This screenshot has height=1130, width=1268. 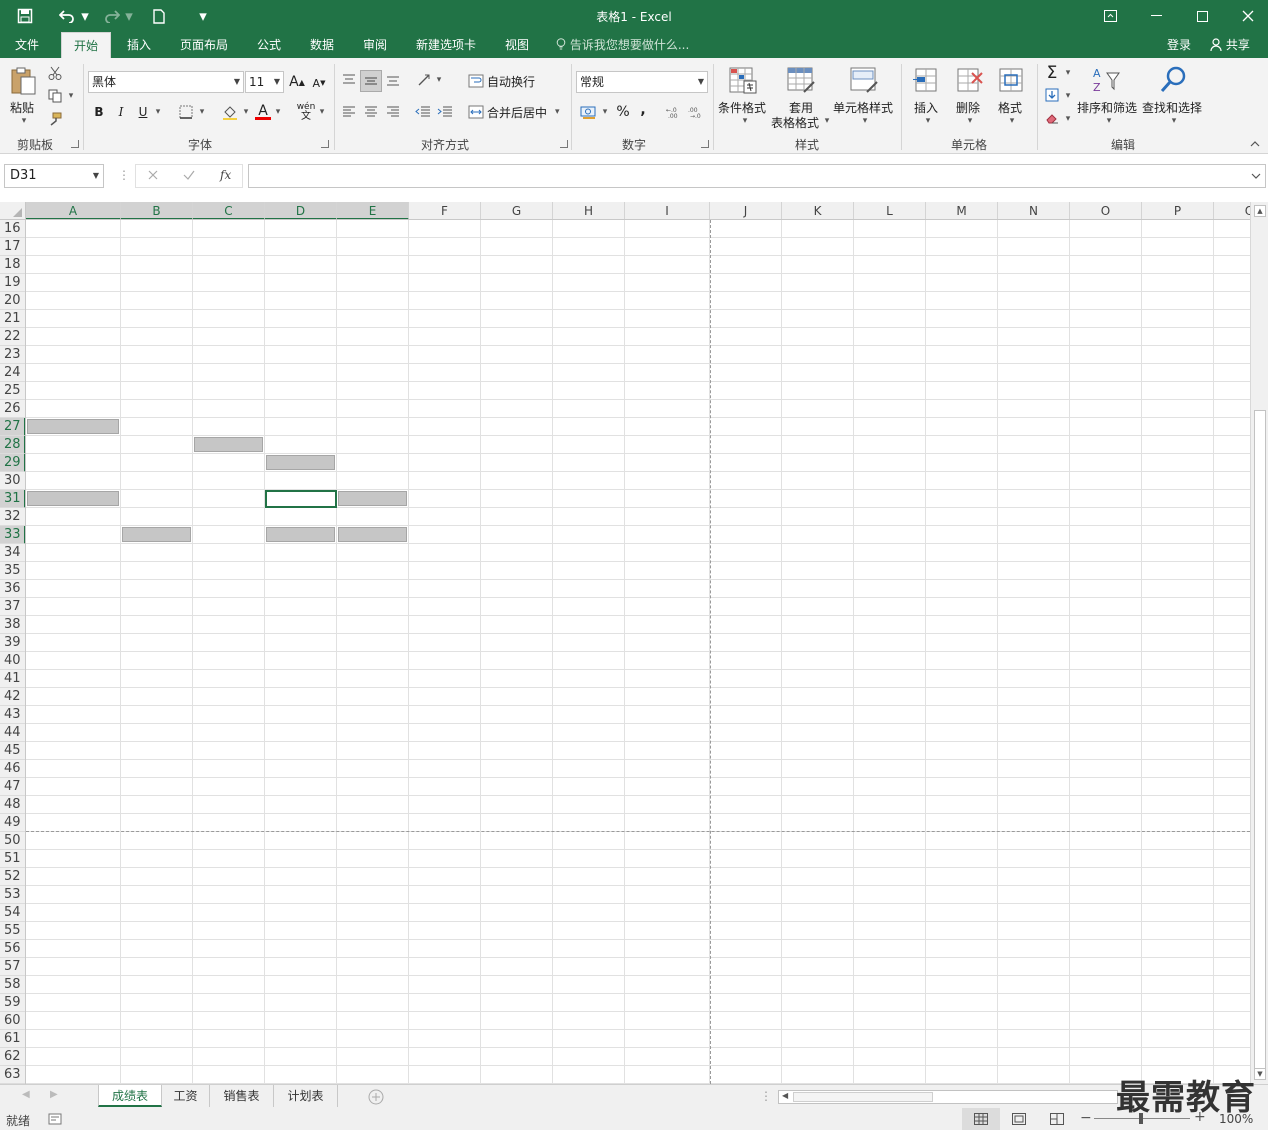 What do you see at coordinates (12, 931) in the screenshot?
I see `row-header-55: 55` at bounding box center [12, 931].